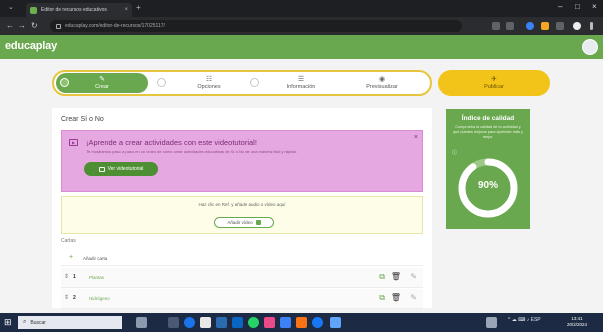  What do you see at coordinates (494, 79) in the screenshot?
I see `send-icon: ✈` at bounding box center [494, 79].